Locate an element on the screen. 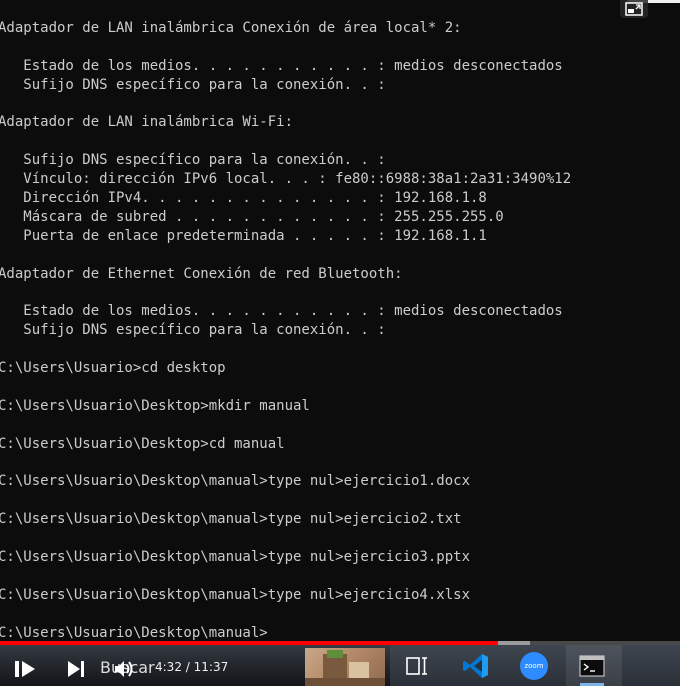 This screenshot has height=686, width=680. taskbar-thumbnail-image is located at coordinates (345, 667).